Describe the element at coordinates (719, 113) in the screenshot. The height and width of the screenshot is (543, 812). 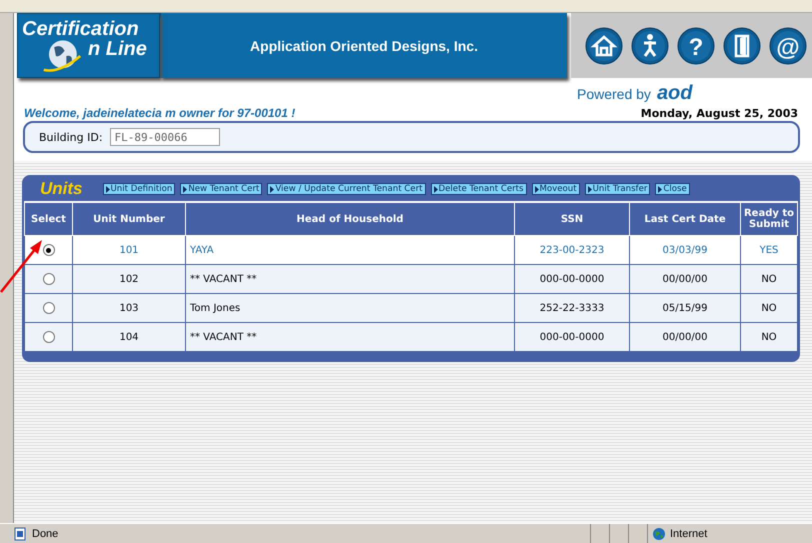
I see `date-label: Monday, August 25, 2003` at that location.